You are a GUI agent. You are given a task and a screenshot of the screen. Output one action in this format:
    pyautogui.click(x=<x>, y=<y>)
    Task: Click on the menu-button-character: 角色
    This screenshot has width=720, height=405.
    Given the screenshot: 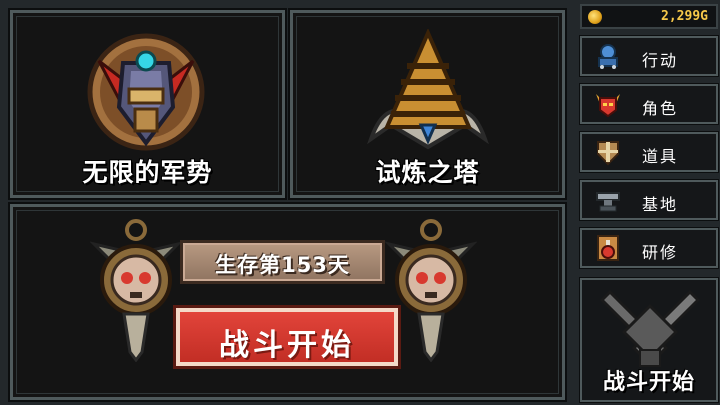 What is the action you would take?
    pyautogui.click(x=649, y=104)
    